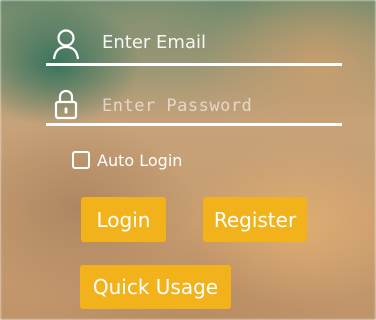 Image resolution: width=376 pixels, height=320 pixels. I want to click on email-field: Enter Email, so click(194, 44).